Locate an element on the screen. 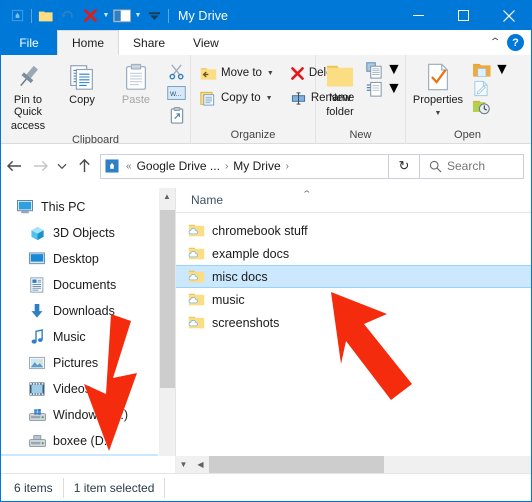 The image size is (532, 502). list-item-screenshots: screenshots is located at coordinates (353, 322).